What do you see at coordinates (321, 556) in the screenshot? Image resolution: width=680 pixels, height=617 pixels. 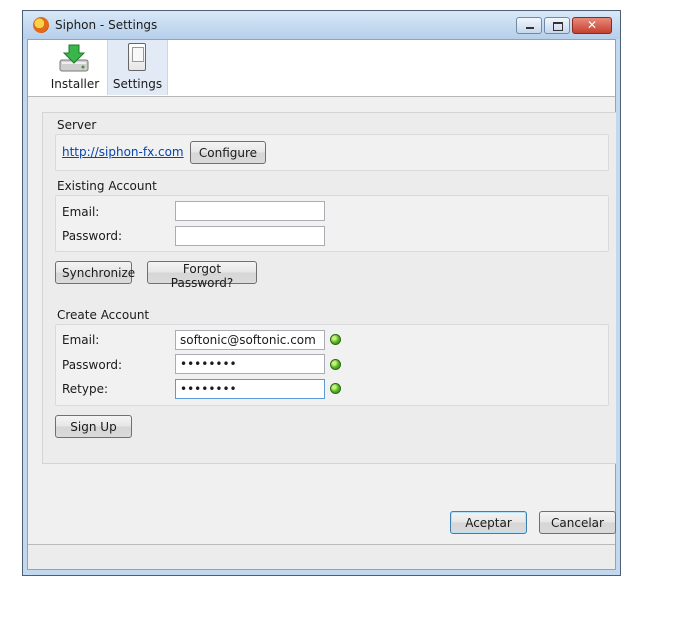 I see `status-bar` at bounding box center [321, 556].